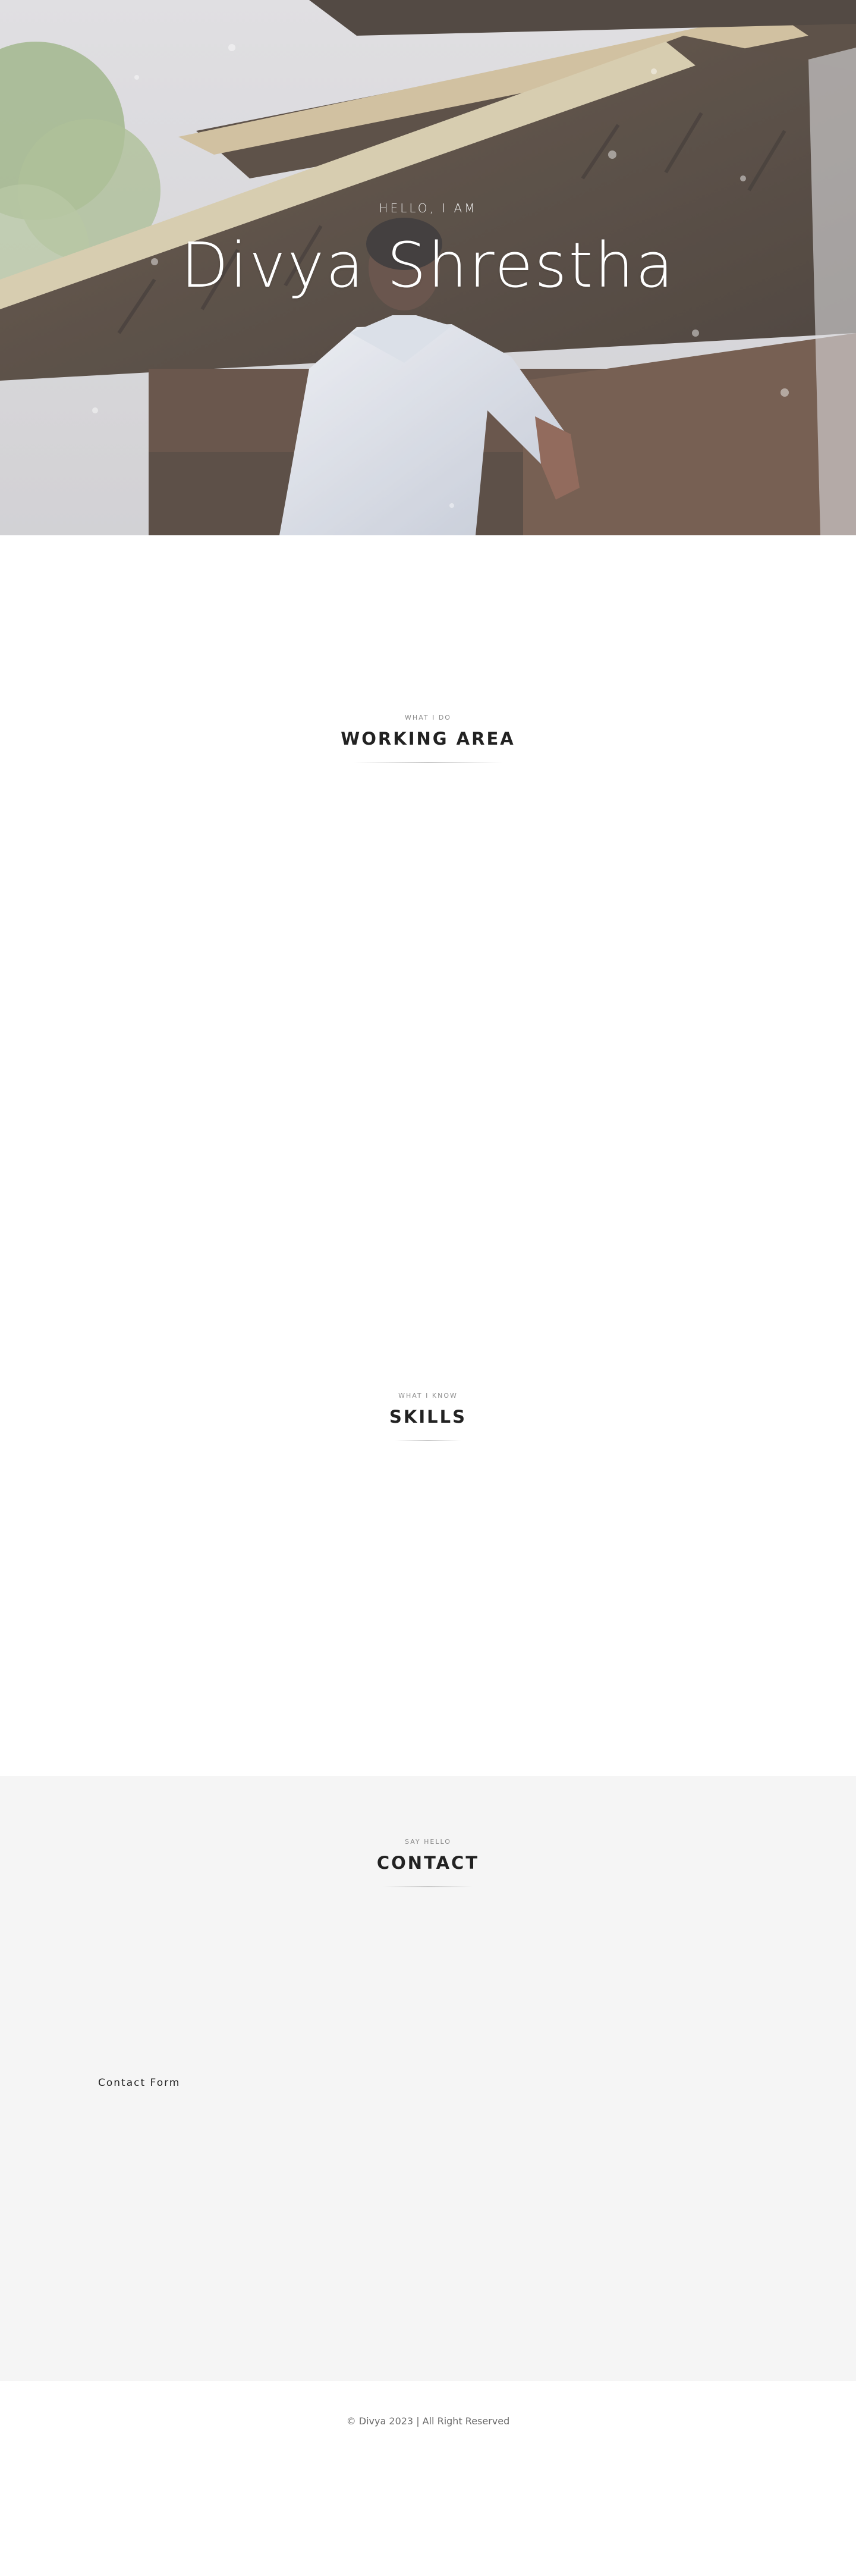 Image resolution: width=856 pixels, height=2576 pixels. What do you see at coordinates (139, 2083) in the screenshot?
I see `contact-form-label: Contact Form` at bounding box center [139, 2083].